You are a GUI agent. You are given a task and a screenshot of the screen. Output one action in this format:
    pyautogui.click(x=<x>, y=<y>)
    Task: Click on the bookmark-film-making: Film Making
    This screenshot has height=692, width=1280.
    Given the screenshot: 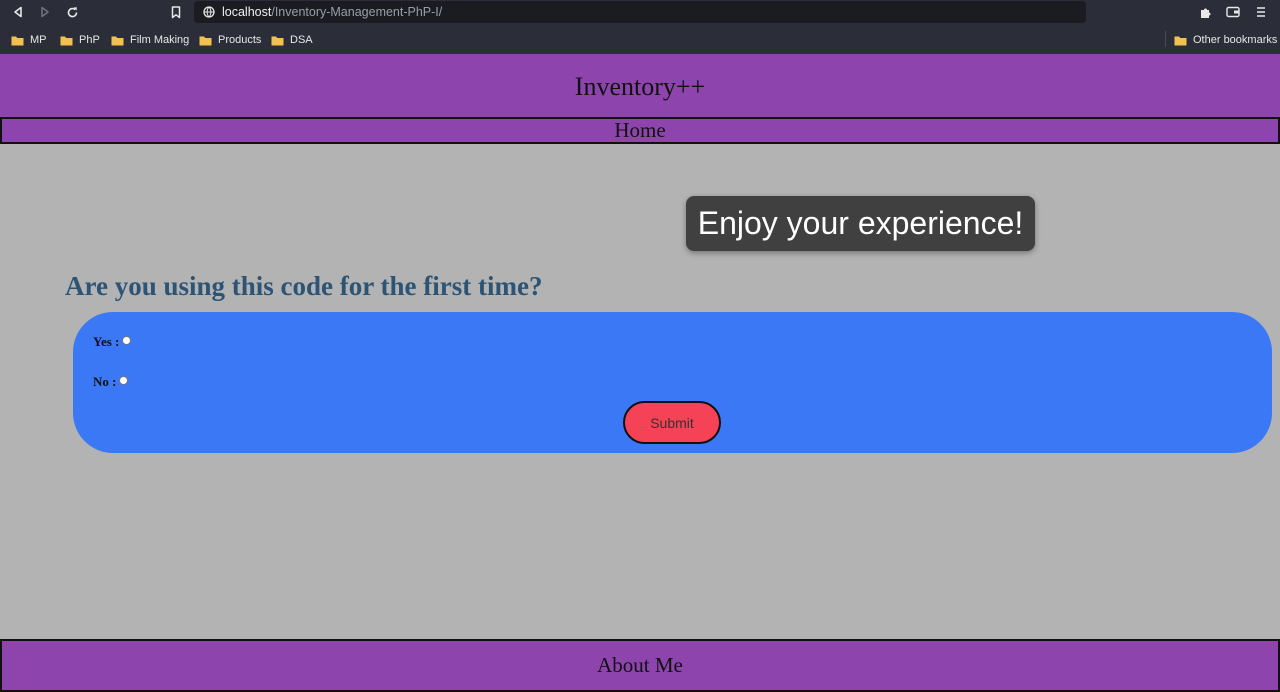 What is the action you would take?
    pyautogui.click(x=150, y=40)
    